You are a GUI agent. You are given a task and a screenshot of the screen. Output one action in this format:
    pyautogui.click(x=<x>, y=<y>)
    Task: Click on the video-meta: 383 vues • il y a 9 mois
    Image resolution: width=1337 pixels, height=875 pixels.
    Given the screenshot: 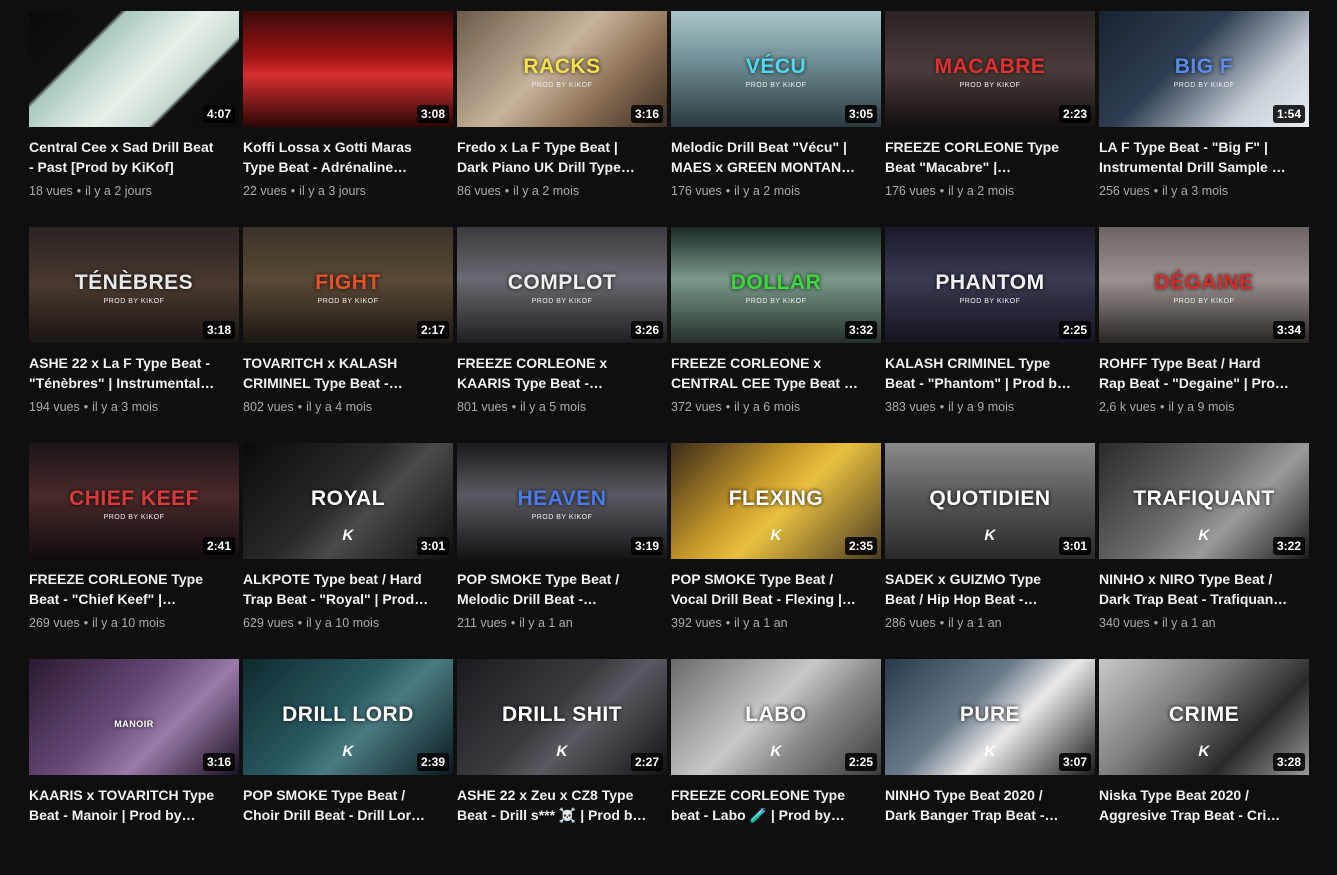 What is the action you would take?
    pyautogui.click(x=990, y=407)
    